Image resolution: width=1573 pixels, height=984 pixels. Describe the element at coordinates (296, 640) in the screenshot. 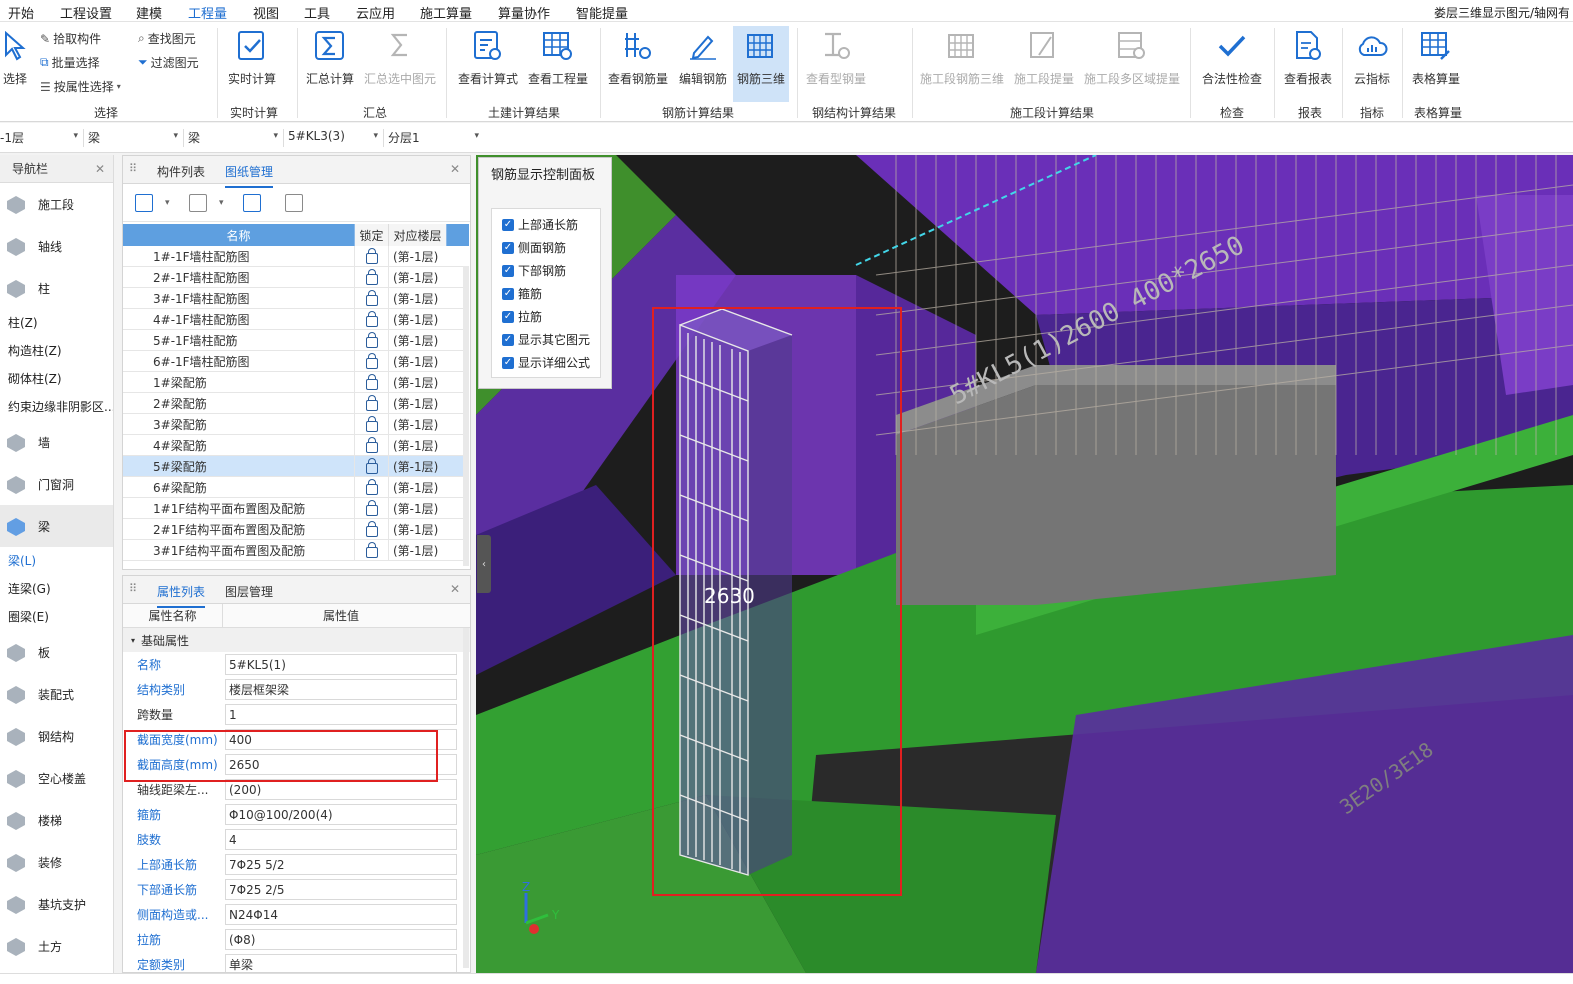

I see `property-section-basic: ▾ 基础属性` at that location.